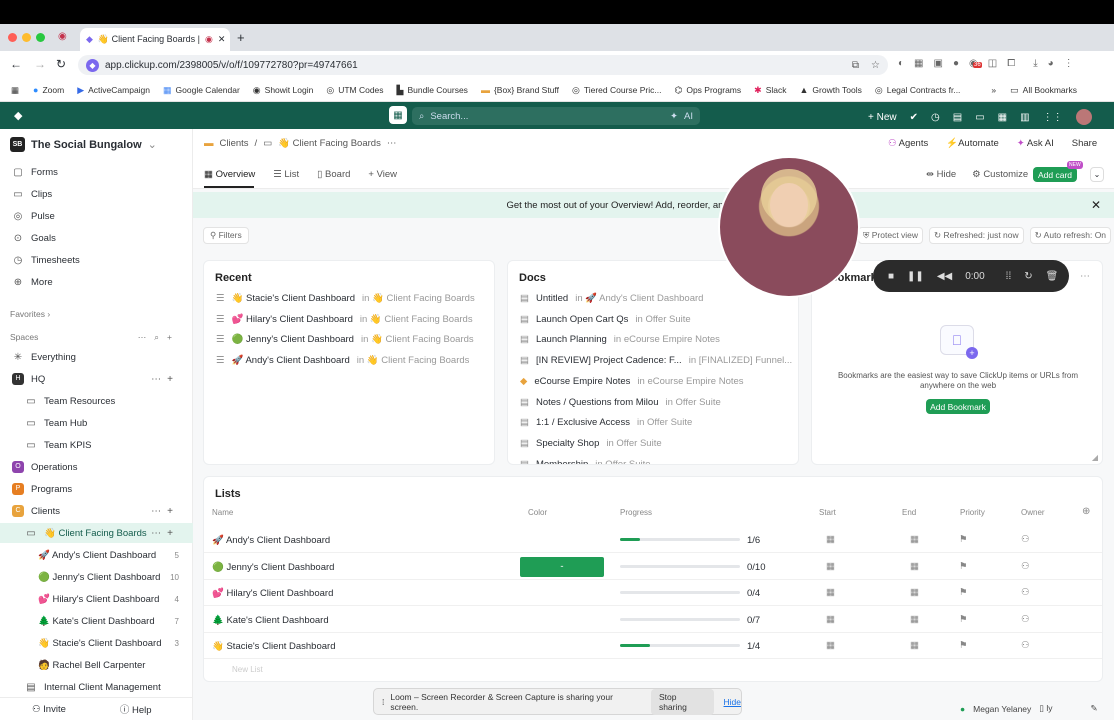 The width and height of the screenshot is (1114, 720). What do you see at coordinates (556, 116) in the screenshot?
I see `search-bar: ⌕ Search... ✦ AI` at bounding box center [556, 116].